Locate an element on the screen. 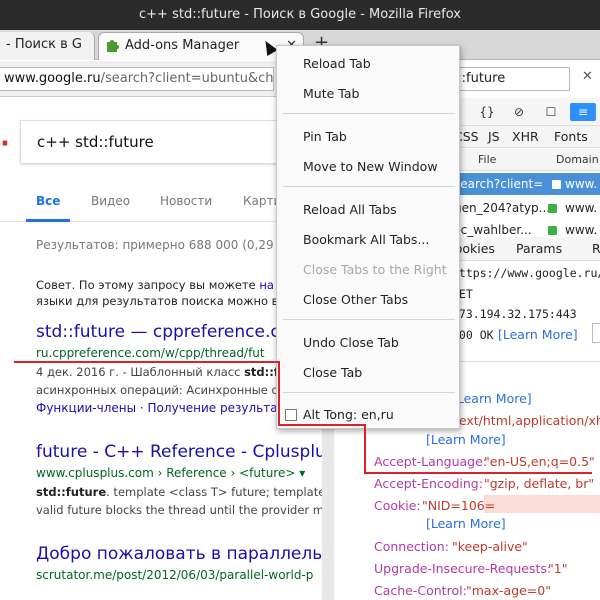 This screenshot has width=600, height=600. tab-google-search: - Поиск в G is located at coordinates (47, 46).